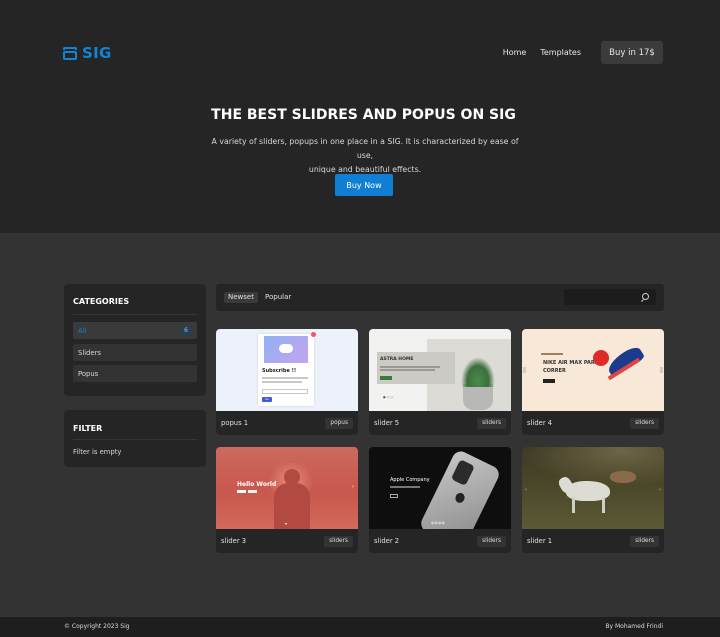  Describe the element at coordinates (387, 423) in the screenshot. I see `card-title: slider 5` at that location.